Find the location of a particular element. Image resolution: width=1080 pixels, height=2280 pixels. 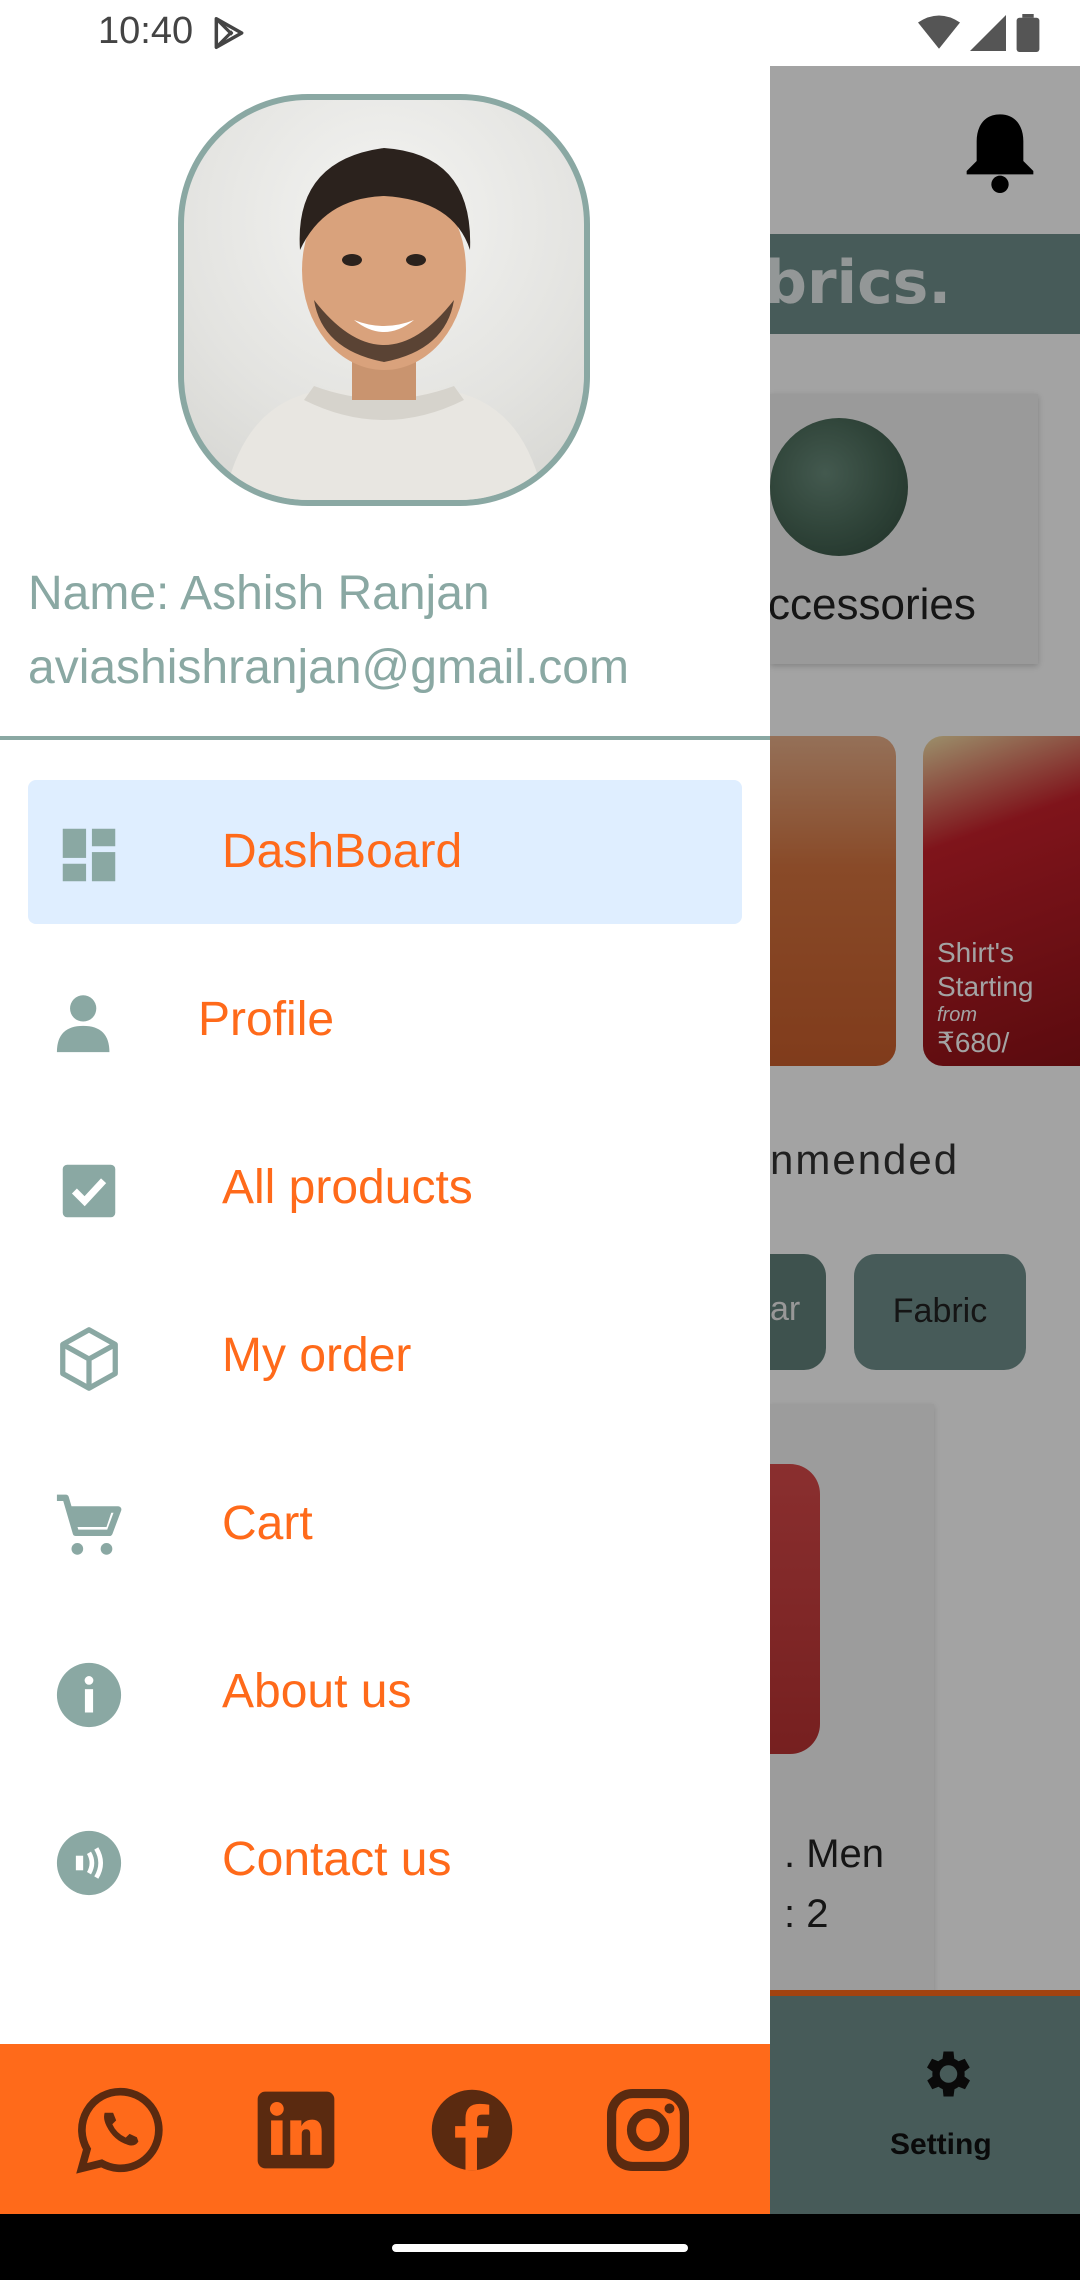

linkedin-icon is located at coordinates (296, 2130).